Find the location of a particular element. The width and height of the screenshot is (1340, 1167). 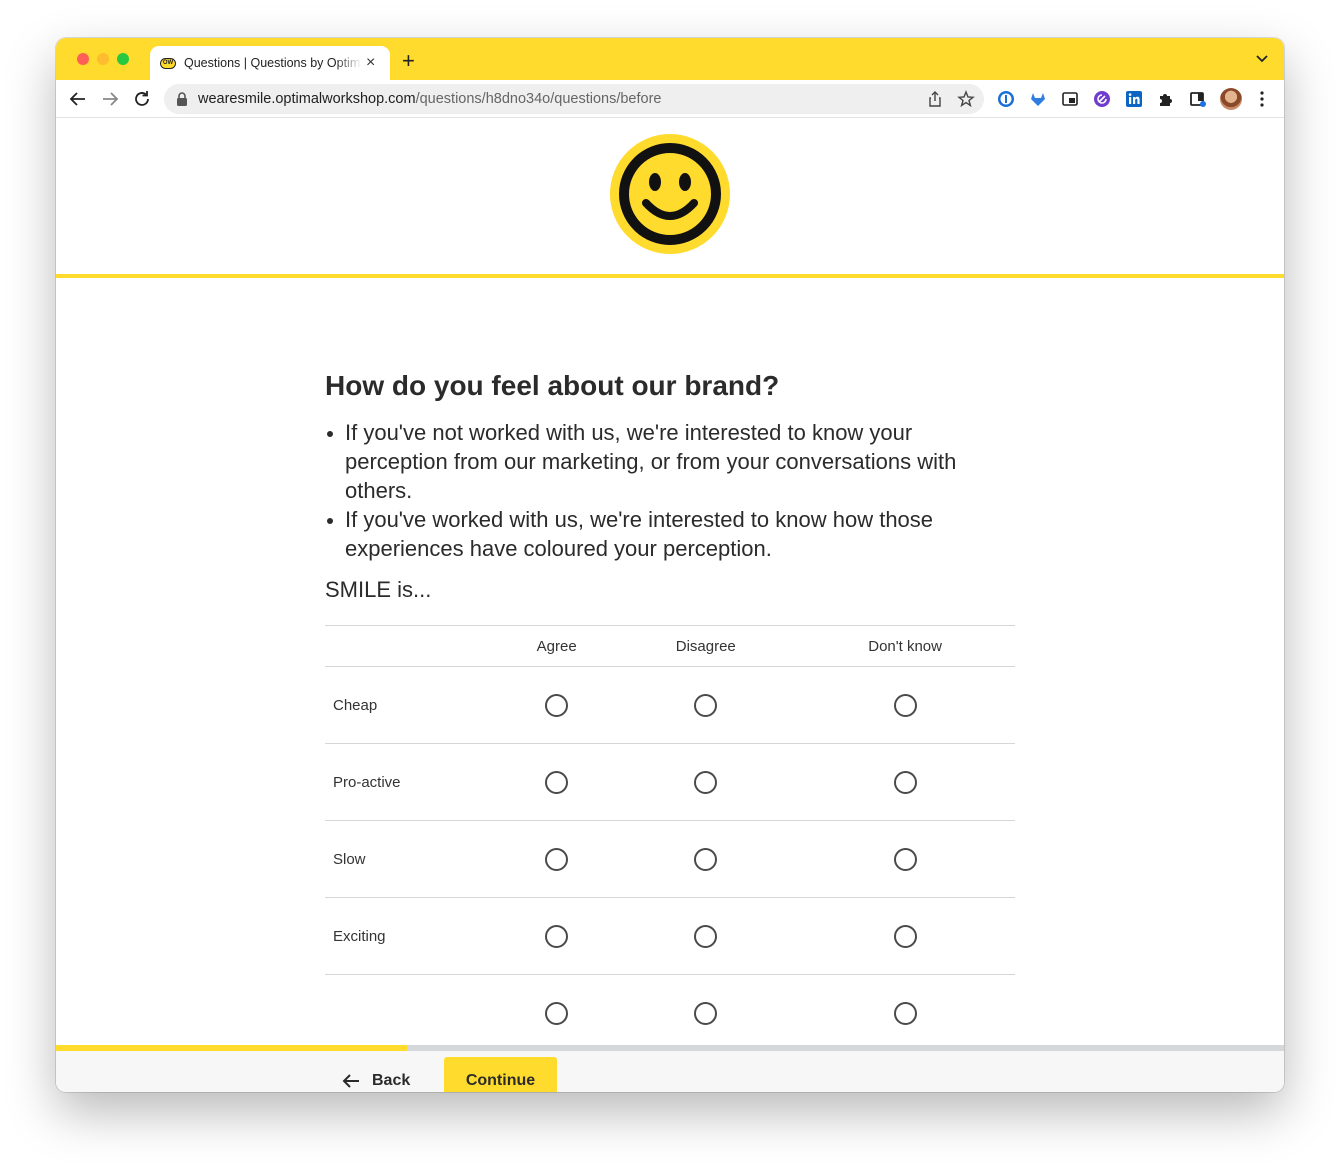

reload-icon is located at coordinates (142, 99).